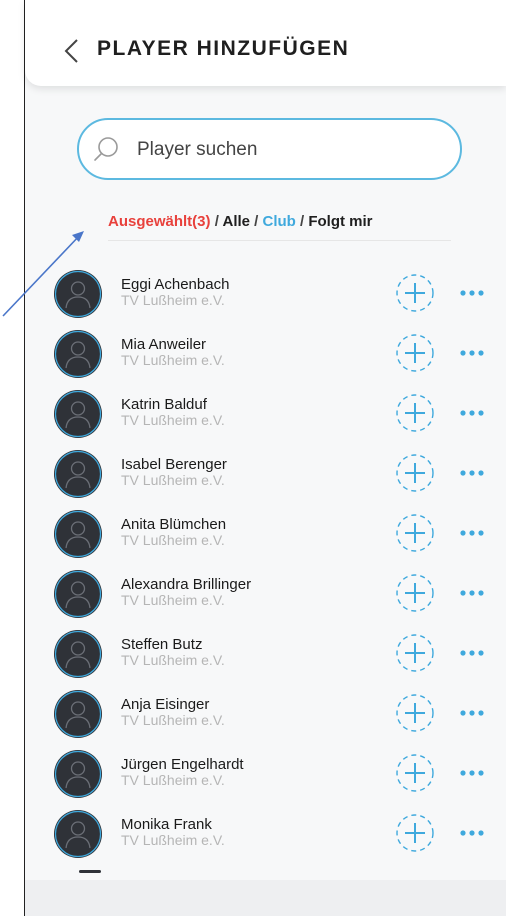  What do you see at coordinates (164, 344) in the screenshot?
I see `player-name: Mia Anweiler` at bounding box center [164, 344].